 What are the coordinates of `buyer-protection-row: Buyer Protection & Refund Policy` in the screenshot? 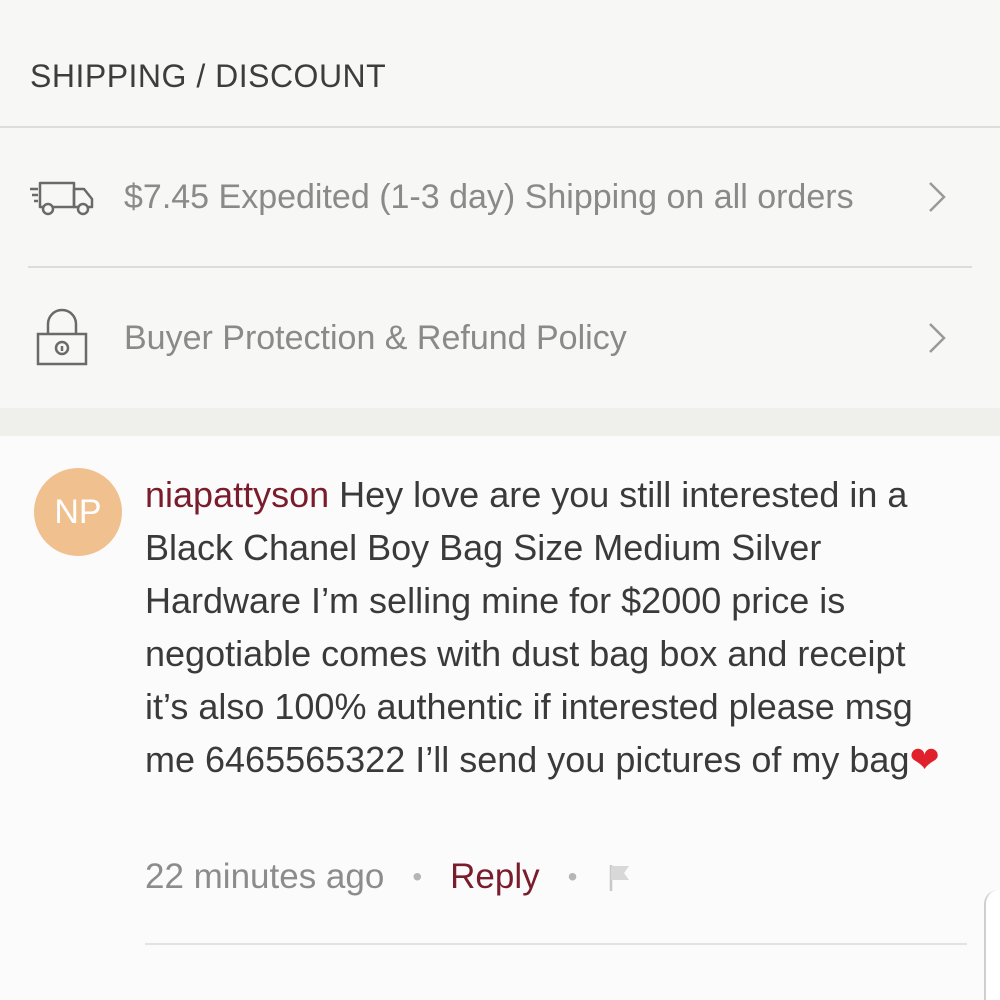 It's located at (500, 338).